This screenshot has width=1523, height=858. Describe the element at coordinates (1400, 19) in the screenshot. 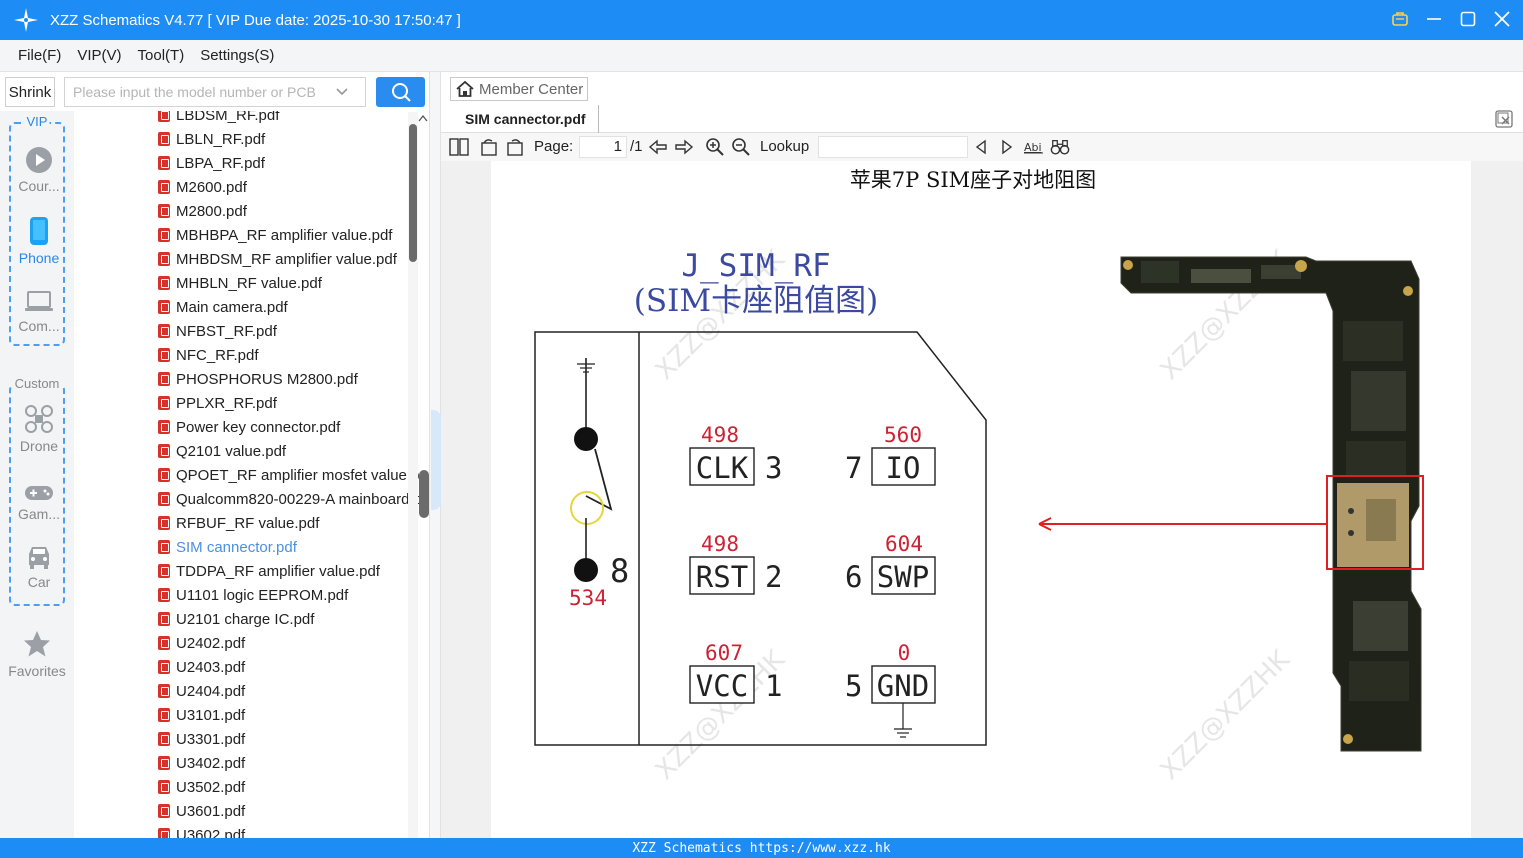

I see `vip-lock-icon` at that location.